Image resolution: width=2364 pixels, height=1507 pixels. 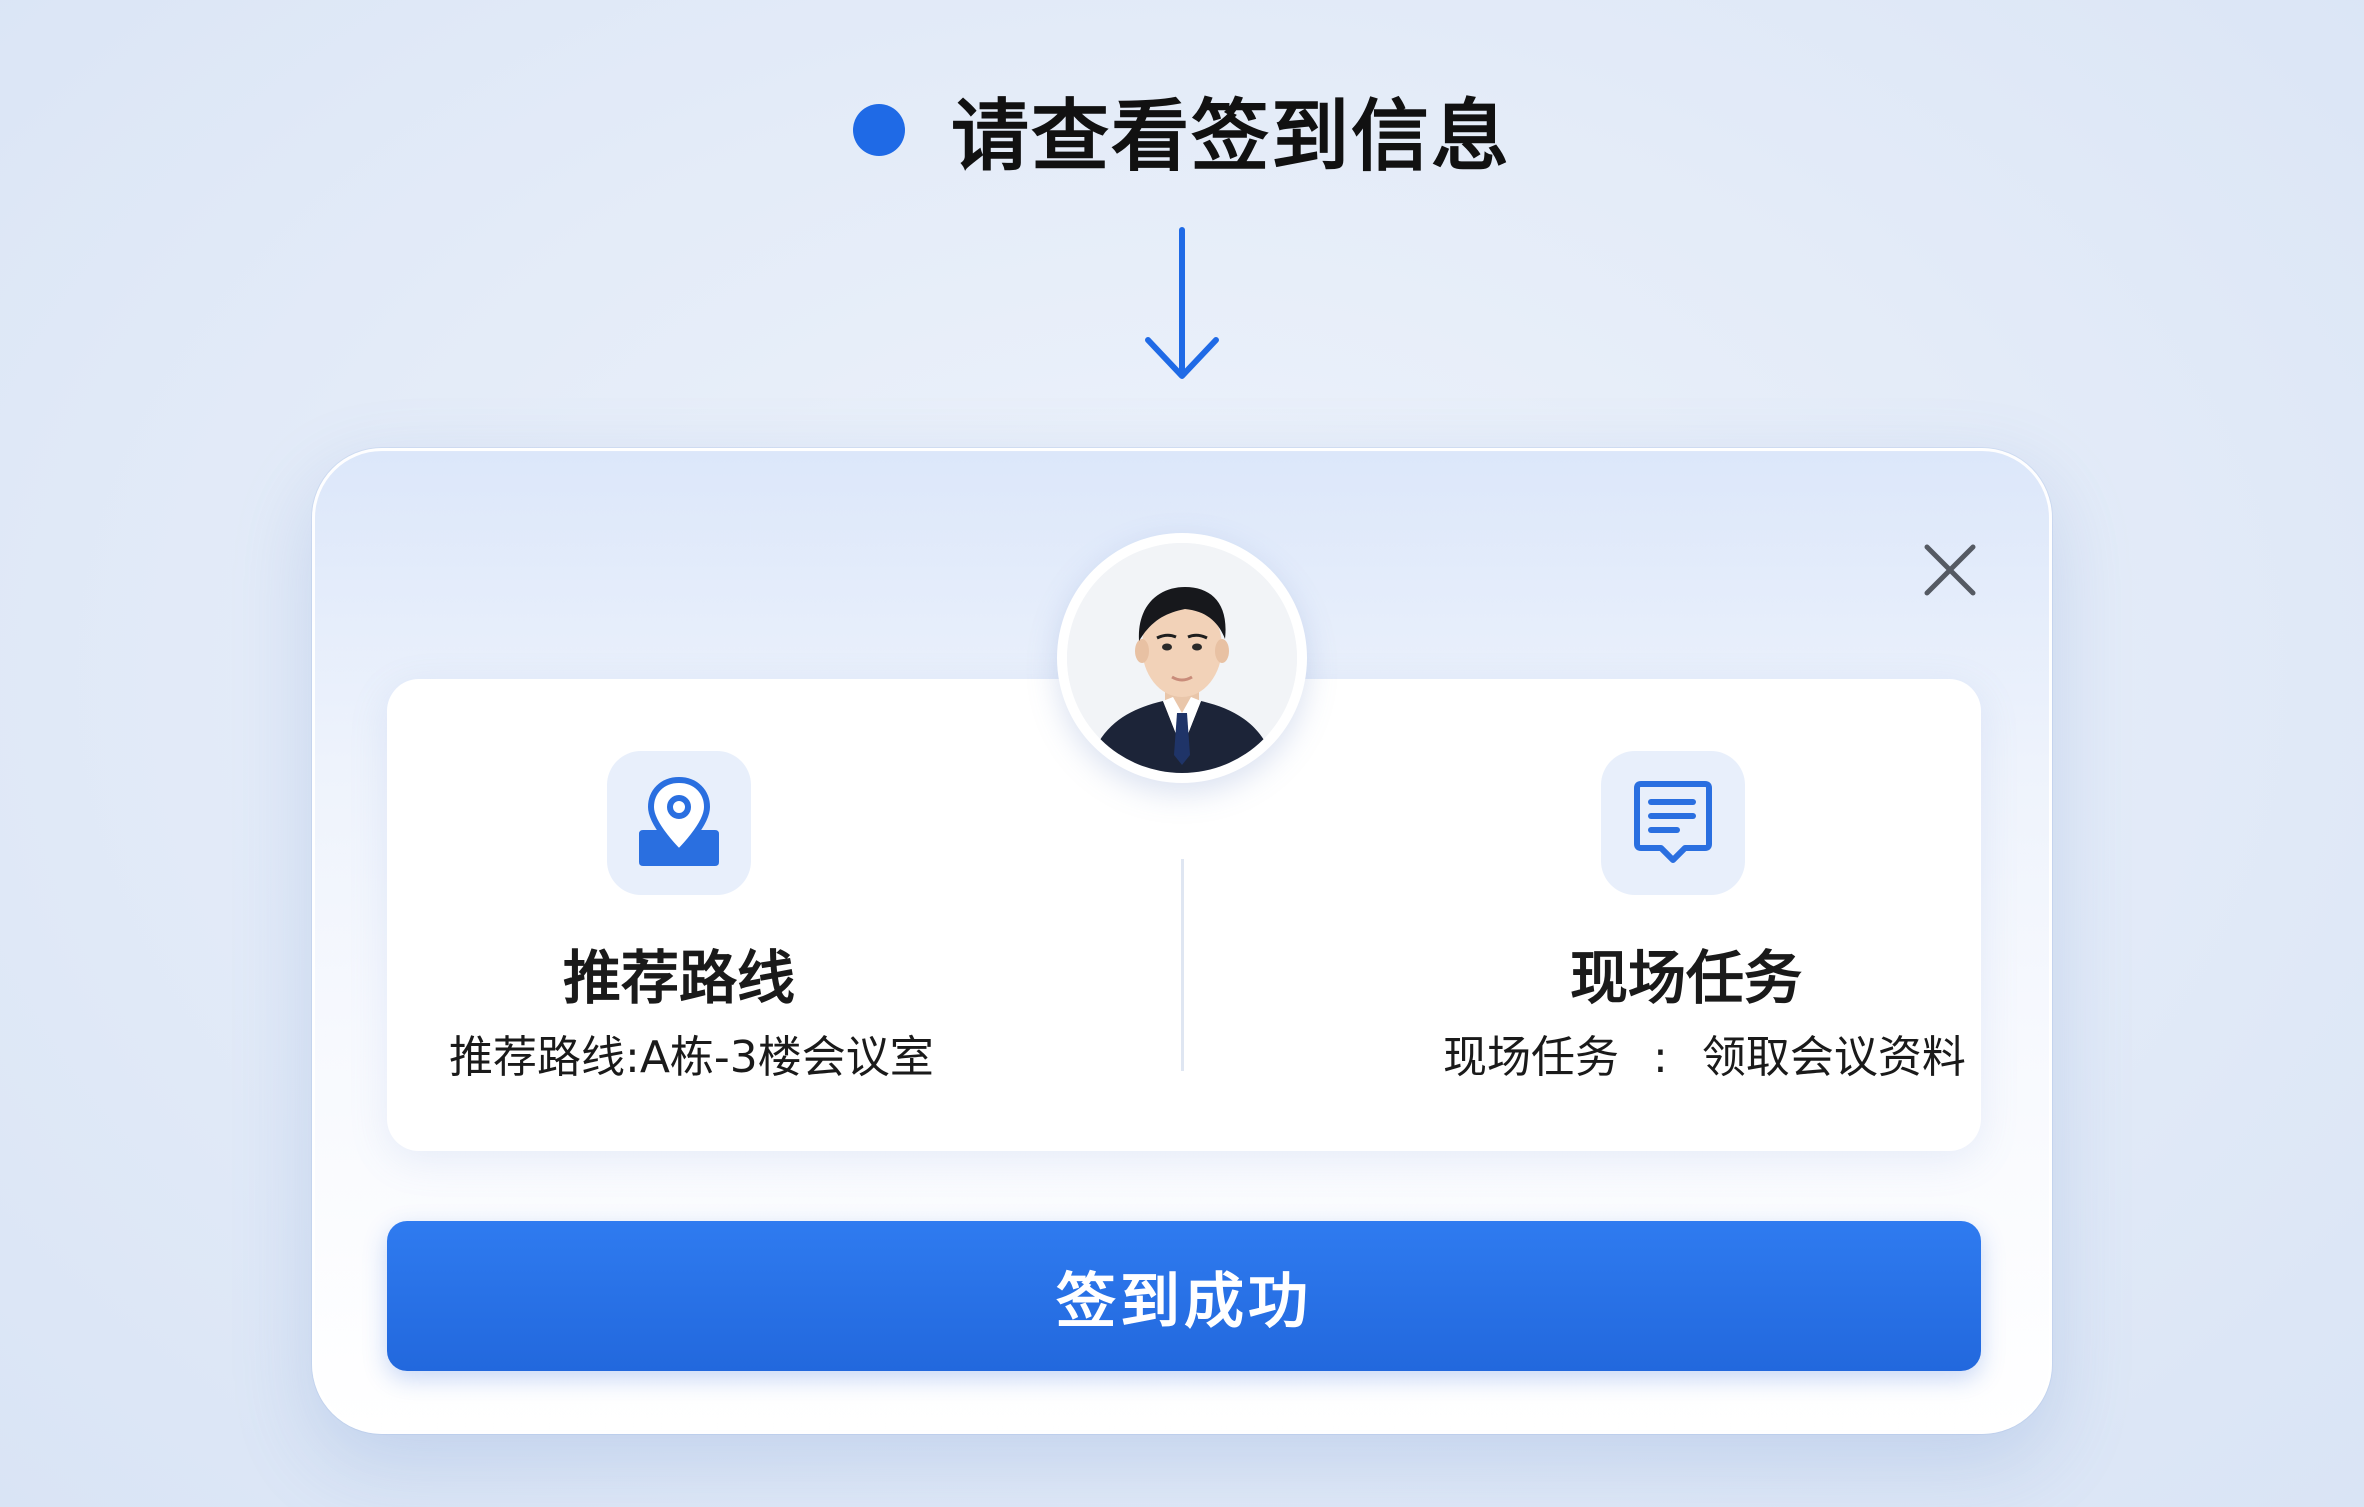 I want to click on task-detail-value: 领取会议资料, so click(x=1833, y=1057).